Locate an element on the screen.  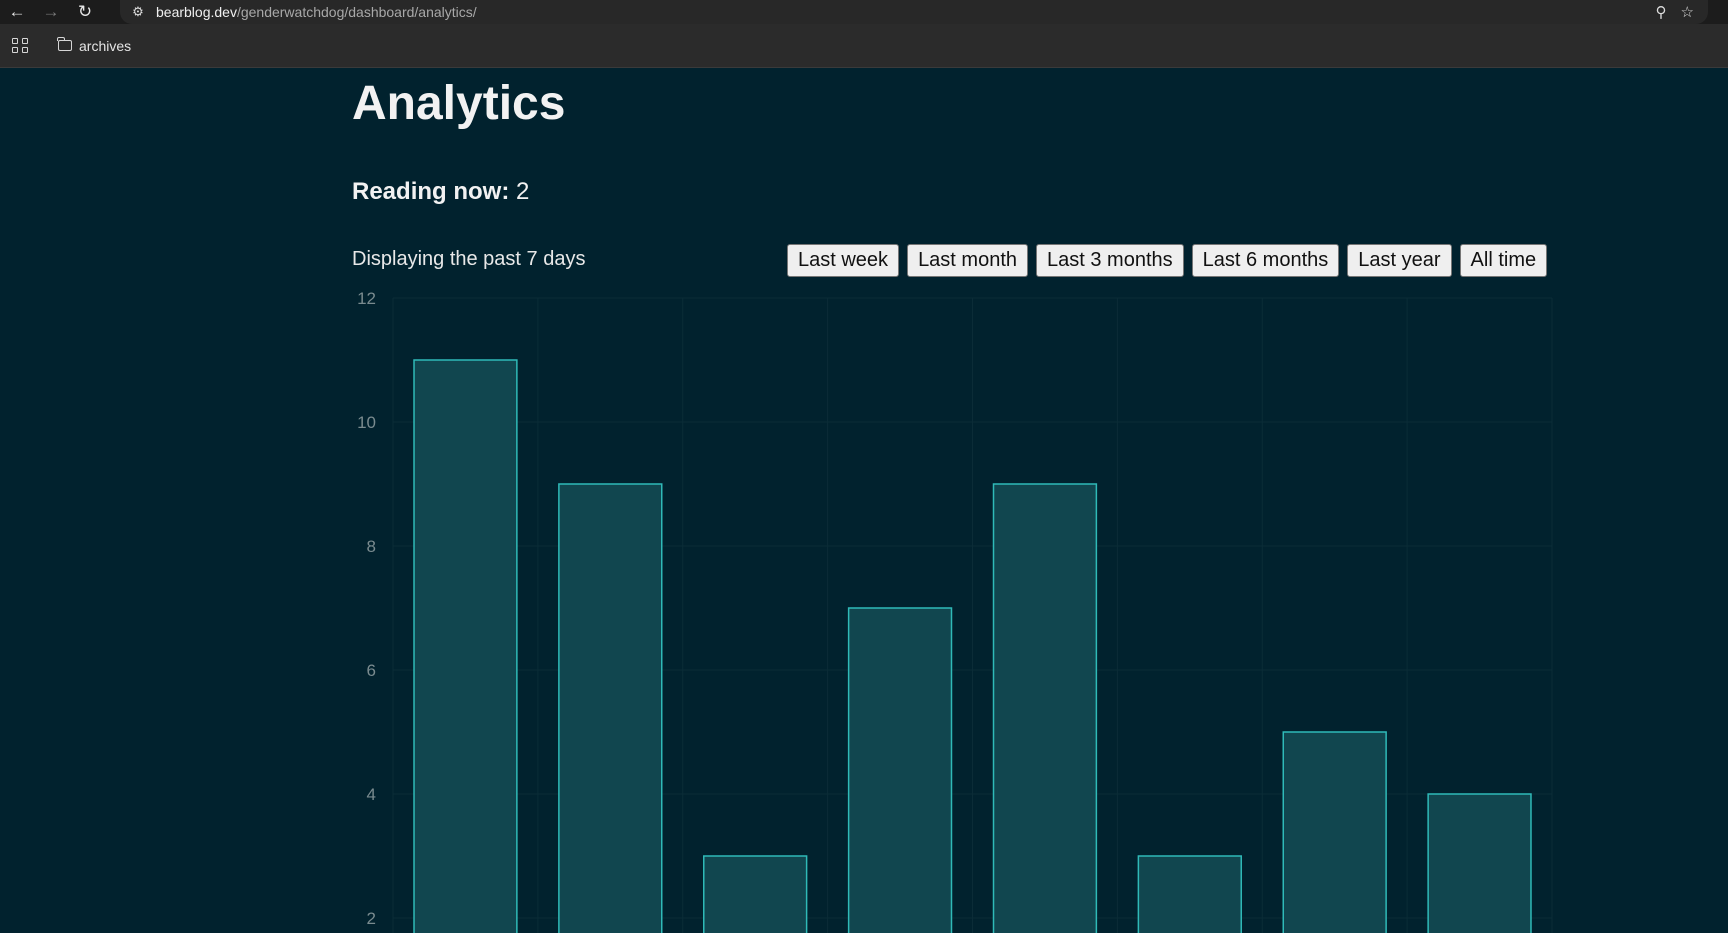
last-week-button: Last week is located at coordinates (843, 260).